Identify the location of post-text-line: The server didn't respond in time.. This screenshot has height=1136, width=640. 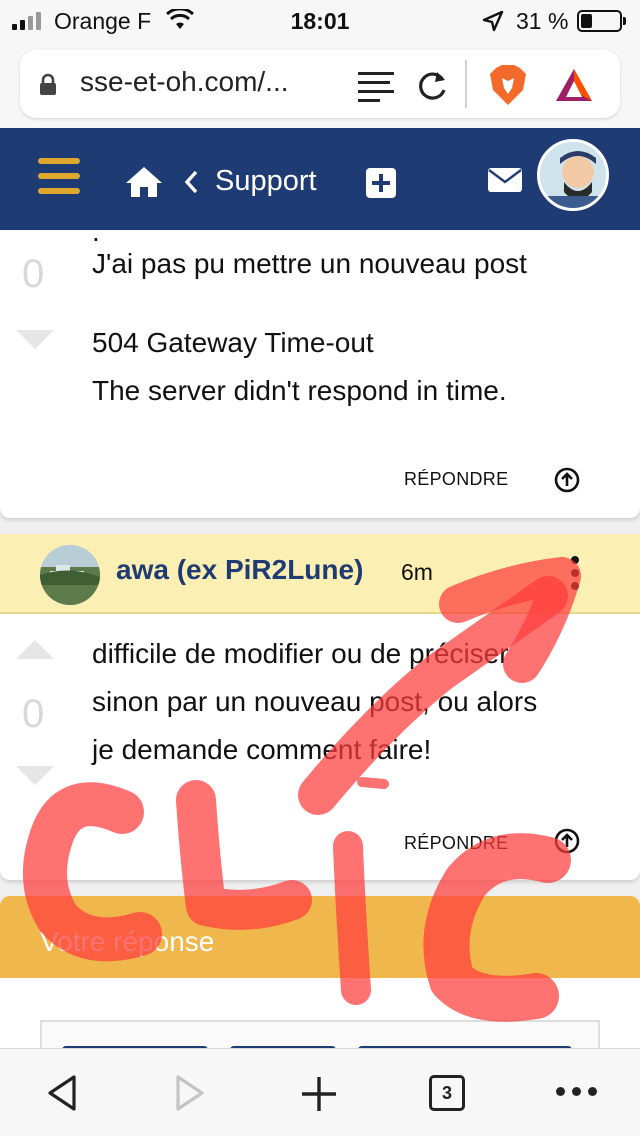
(299, 390).